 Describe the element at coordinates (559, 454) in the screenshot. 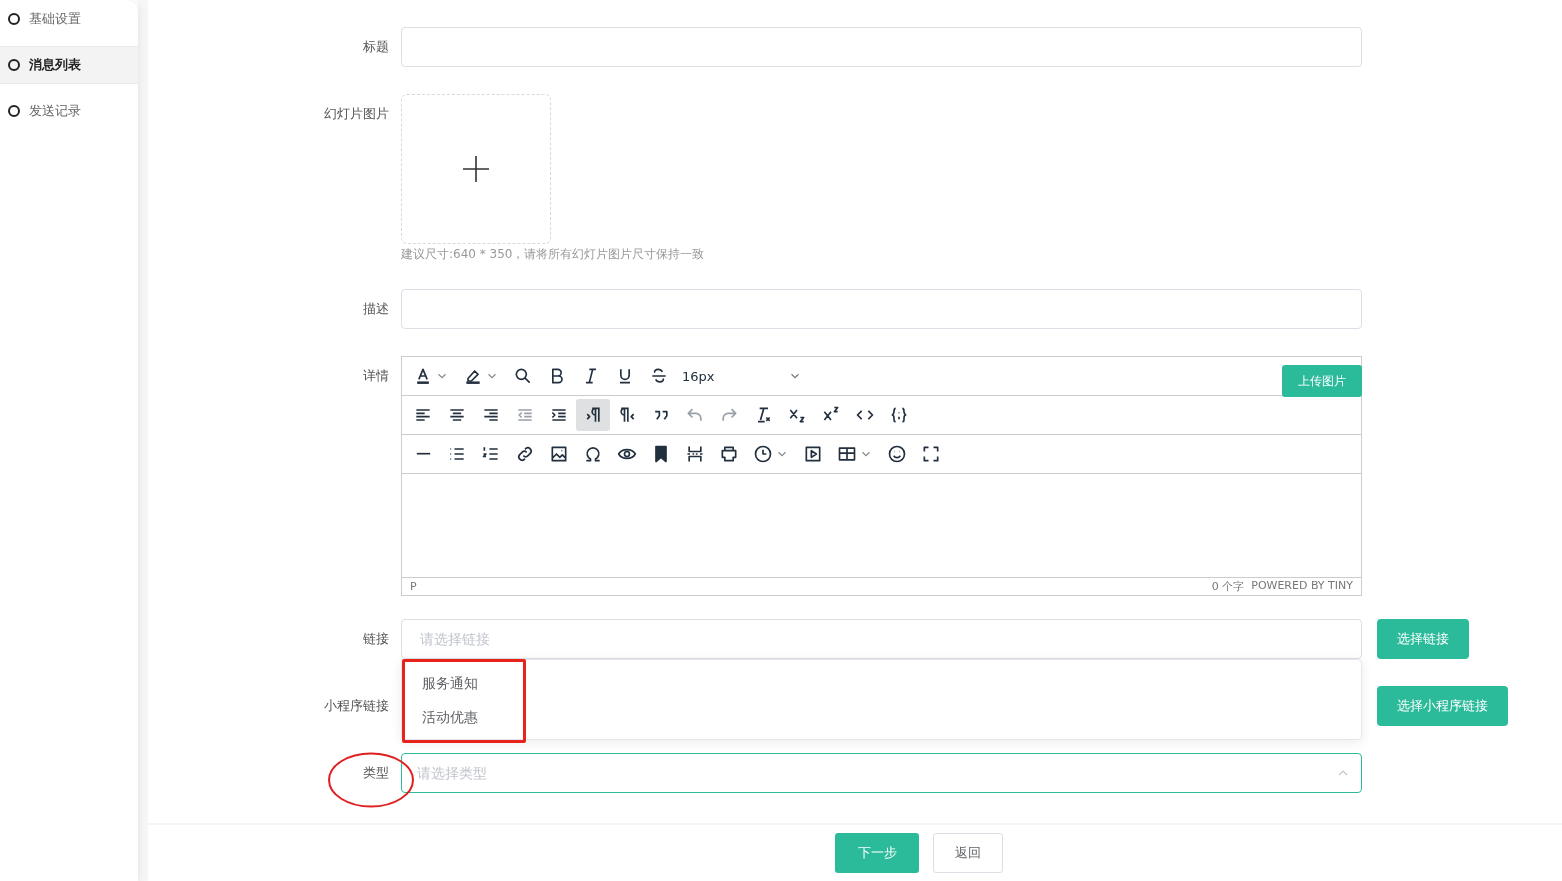

I see `image-icon` at that location.